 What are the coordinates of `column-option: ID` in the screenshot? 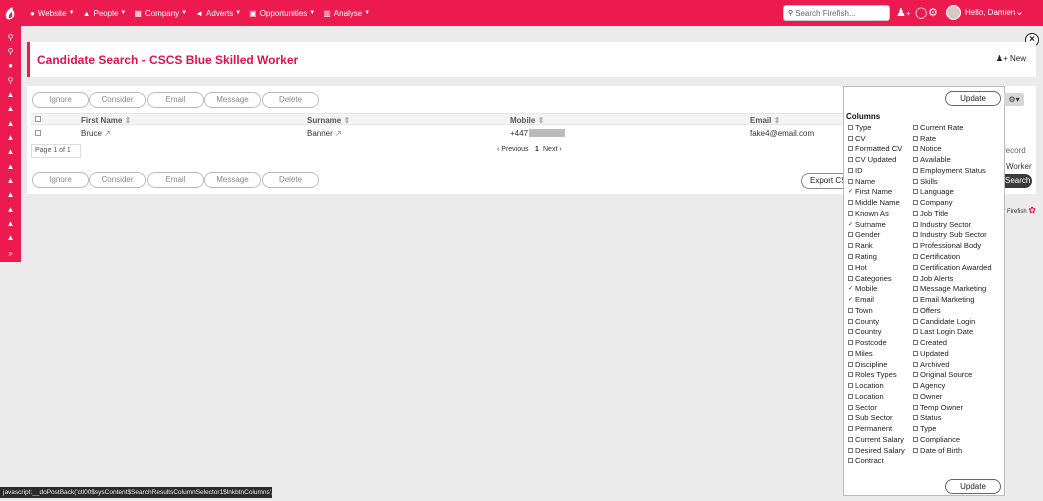 It's located at (855, 170).